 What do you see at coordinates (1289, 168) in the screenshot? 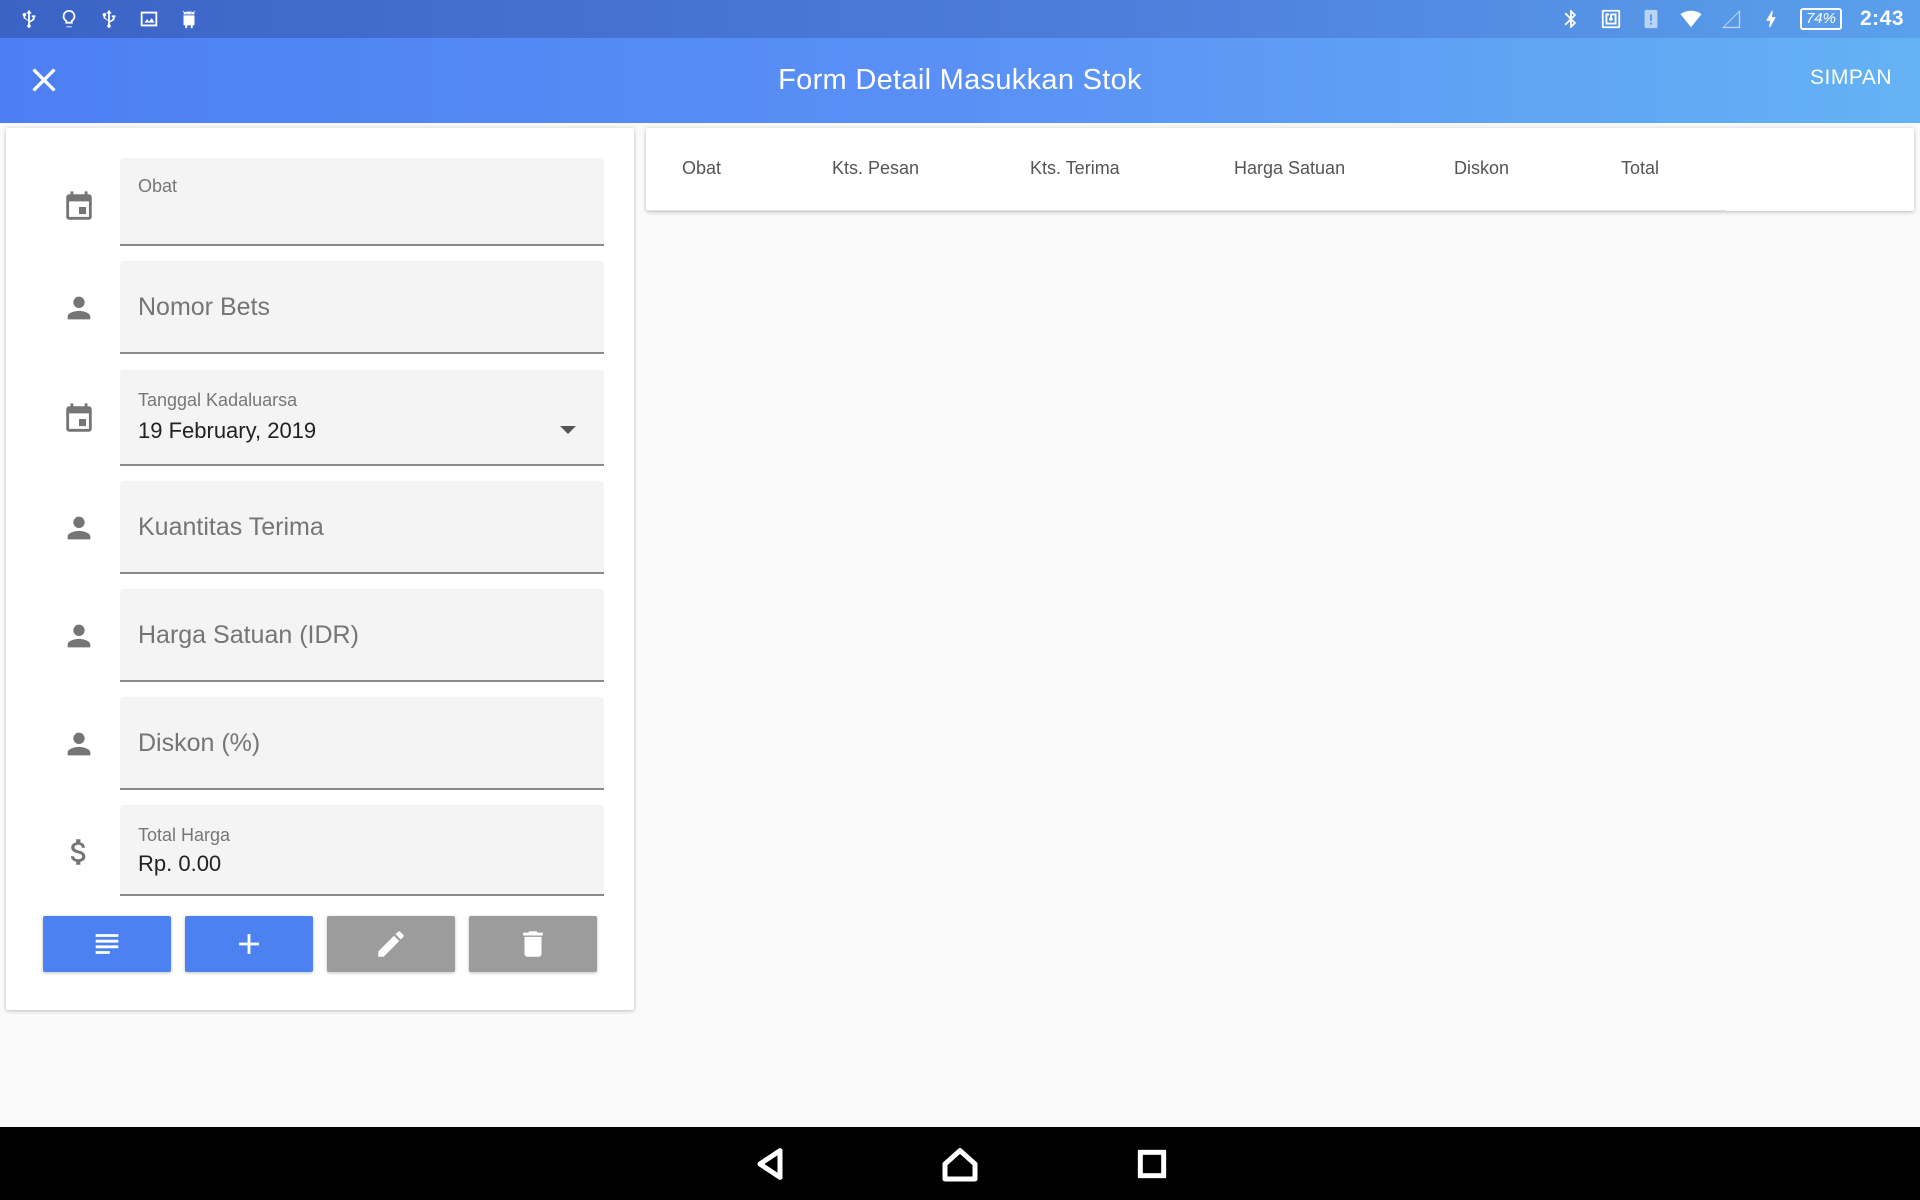
I see `column-header-harga-satuan: Harga Satuan` at bounding box center [1289, 168].